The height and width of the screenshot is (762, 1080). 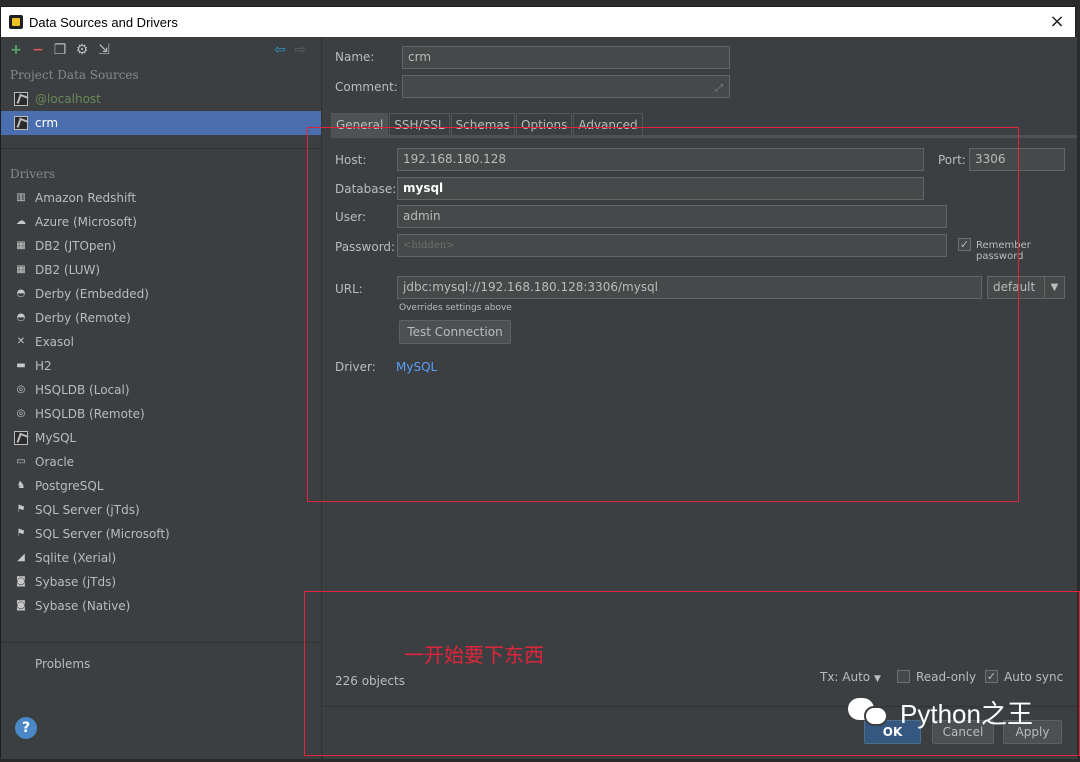 I want to click on problems-item: Problems, so click(x=161, y=656).